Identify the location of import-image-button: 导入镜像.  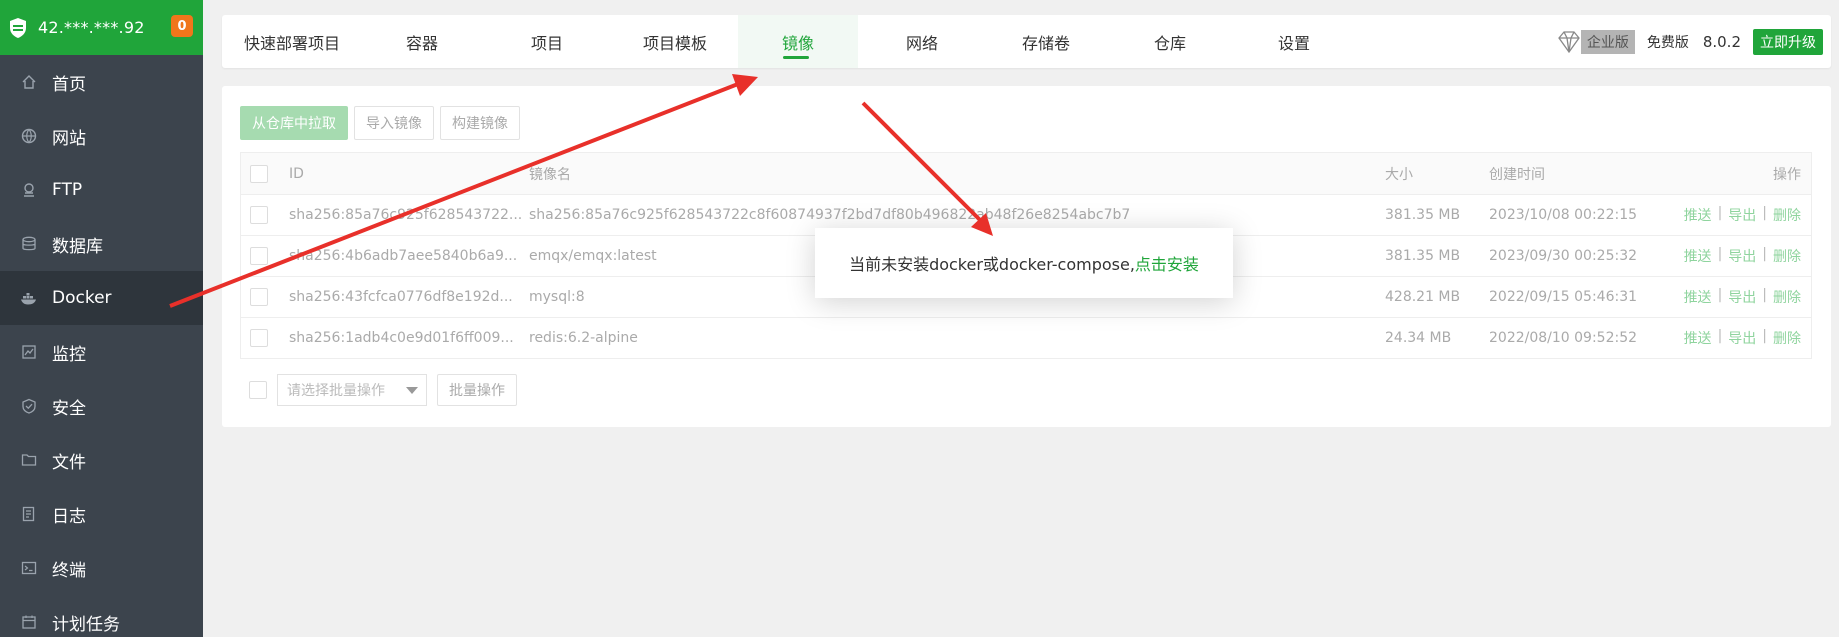
(394, 123).